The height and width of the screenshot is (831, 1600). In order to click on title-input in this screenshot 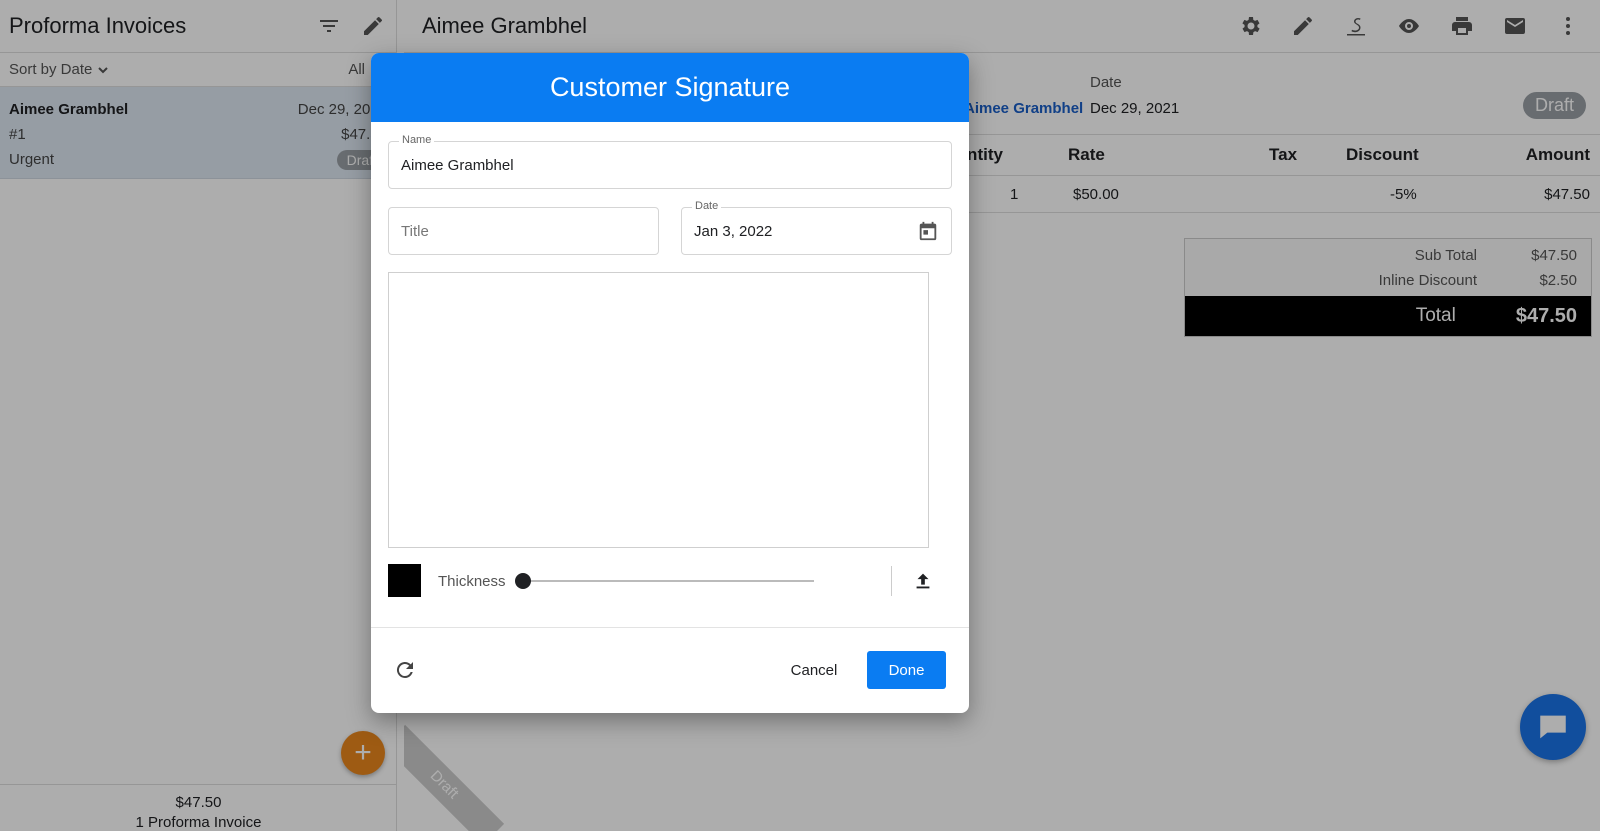, I will do `click(522, 231)`.